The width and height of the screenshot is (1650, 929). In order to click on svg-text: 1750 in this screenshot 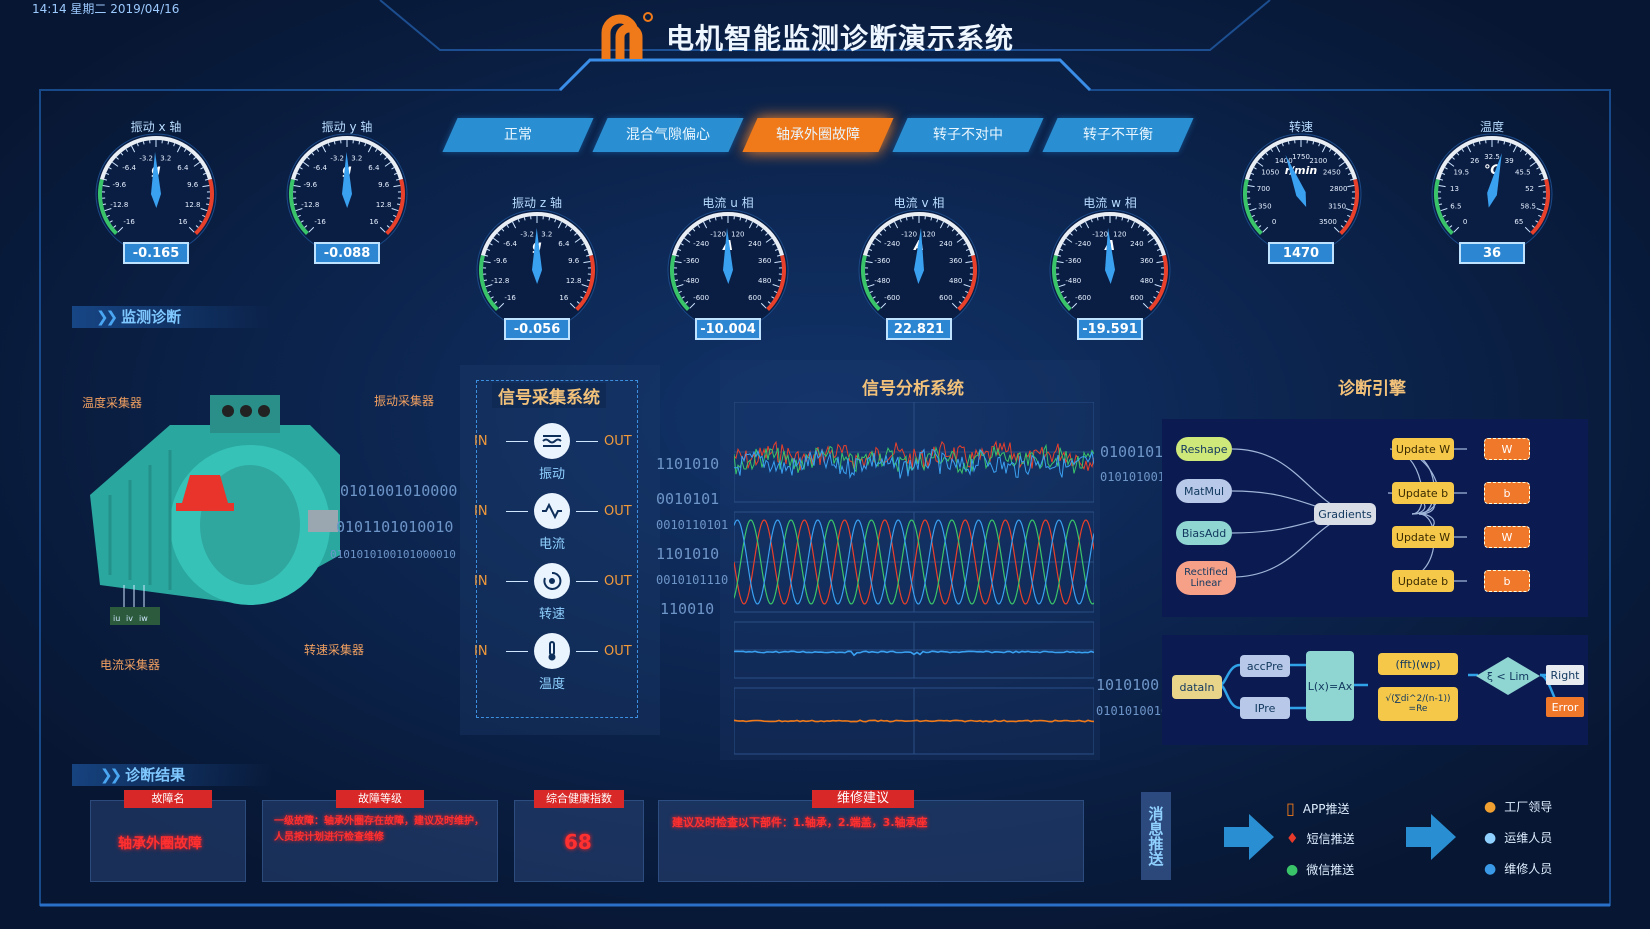, I will do `click(1301, 157)`.